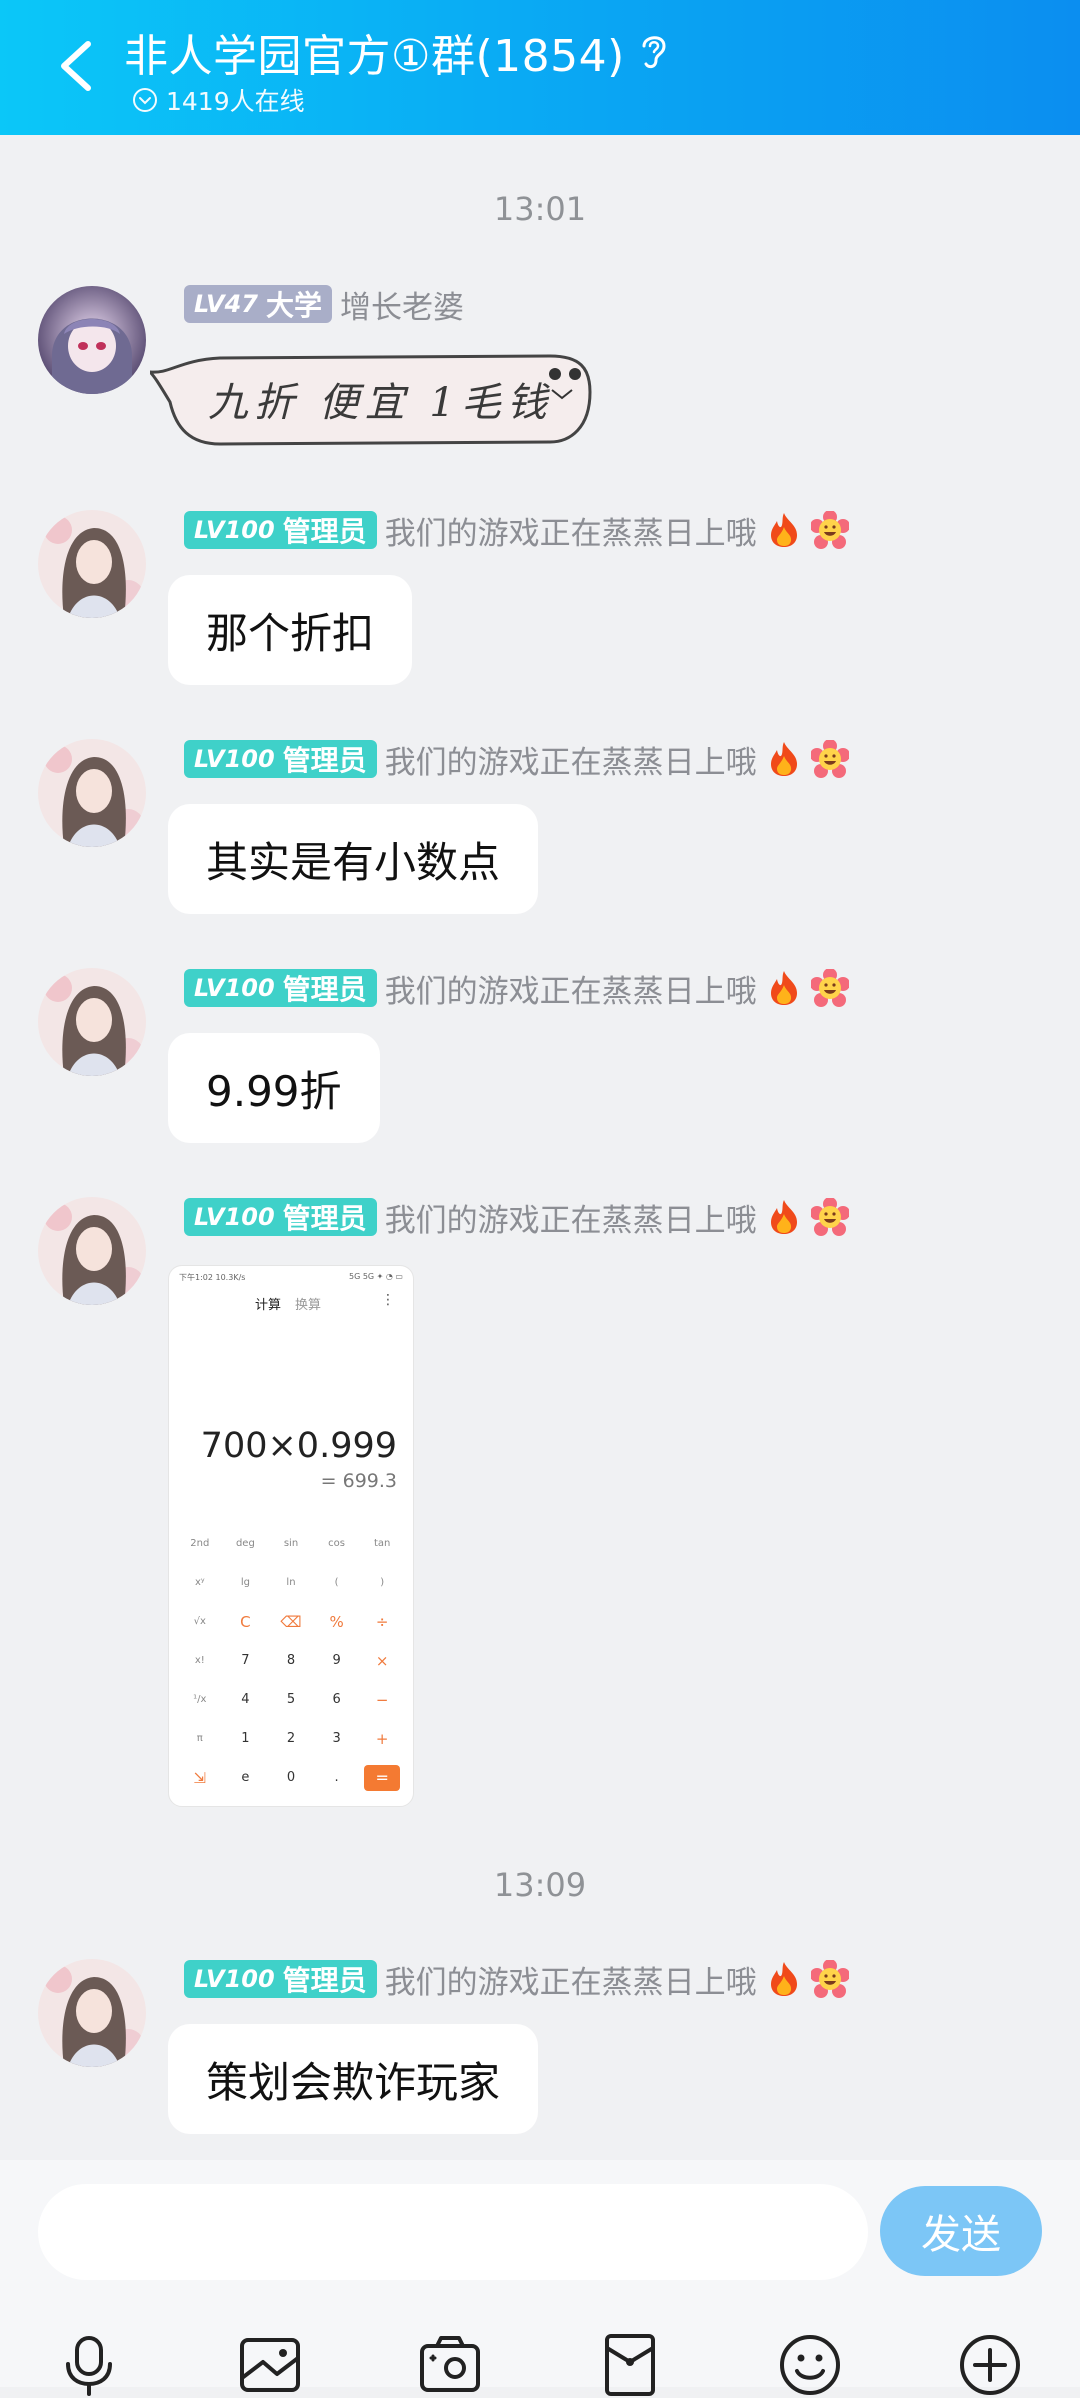 The image size is (1080, 2398). I want to click on message-text: 其实是有小数点, so click(353, 862).